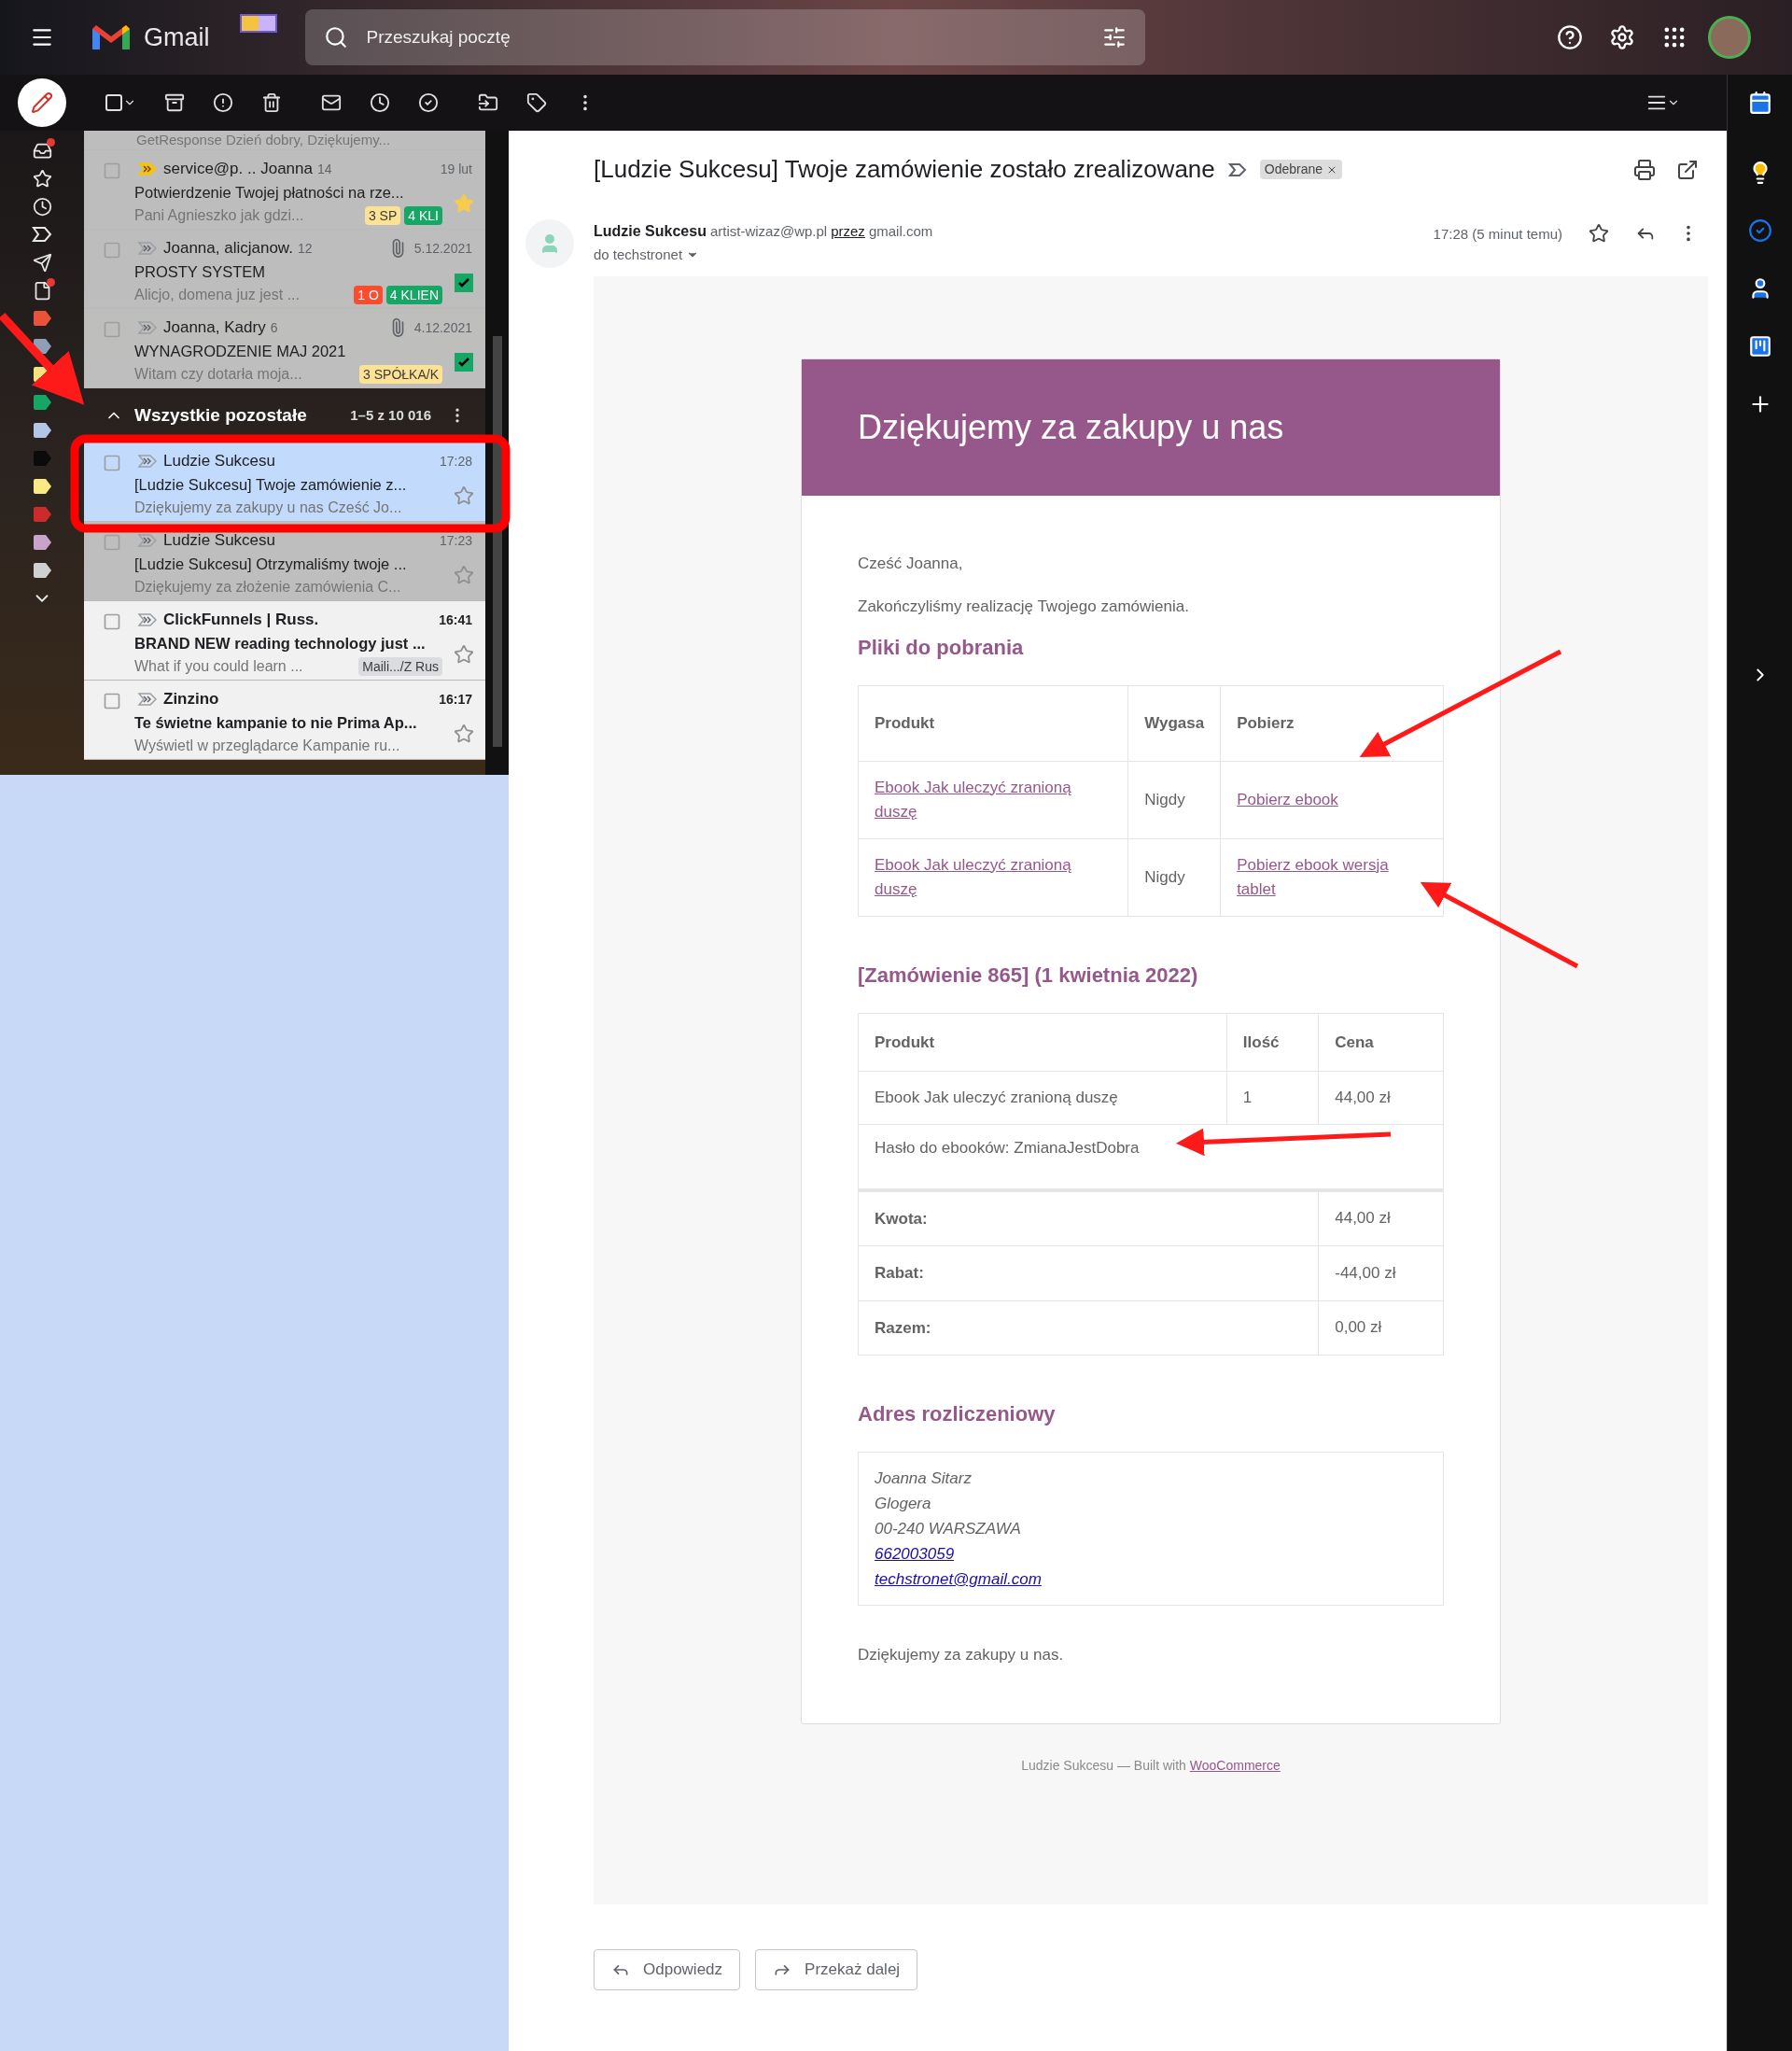 The height and width of the screenshot is (2051, 1792). I want to click on email-date: 16:41, so click(455, 620).